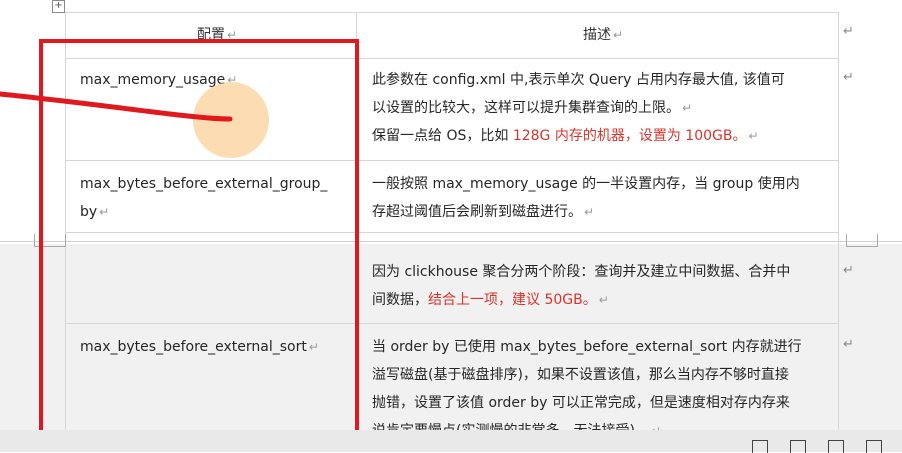  Describe the element at coordinates (452, 12) in the screenshot. I see `table-border-top` at that location.